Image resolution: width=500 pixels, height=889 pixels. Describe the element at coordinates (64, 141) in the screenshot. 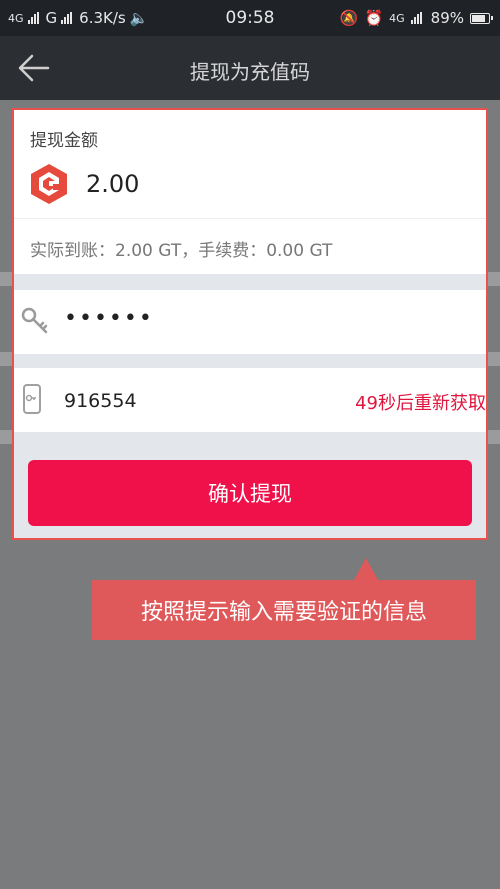

I see `amount-label: 提现金额` at that location.